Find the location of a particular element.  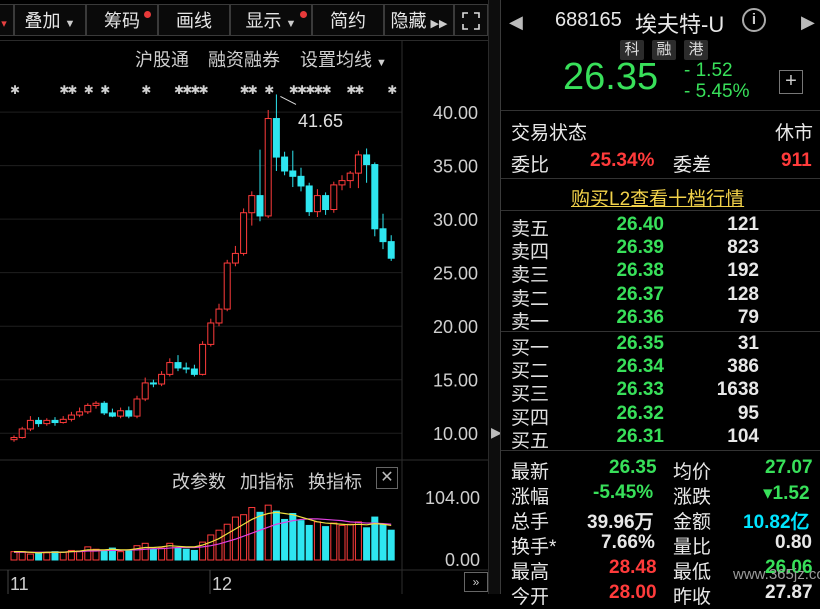

draw-button: 画线 is located at coordinates (194, 20).